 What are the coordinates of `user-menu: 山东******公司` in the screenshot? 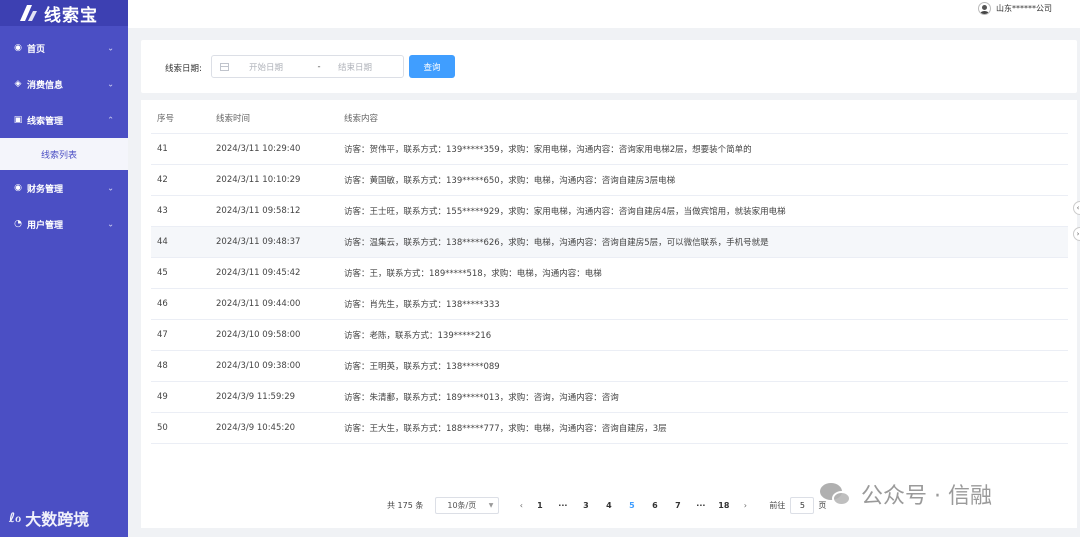 It's located at (1015, 8).